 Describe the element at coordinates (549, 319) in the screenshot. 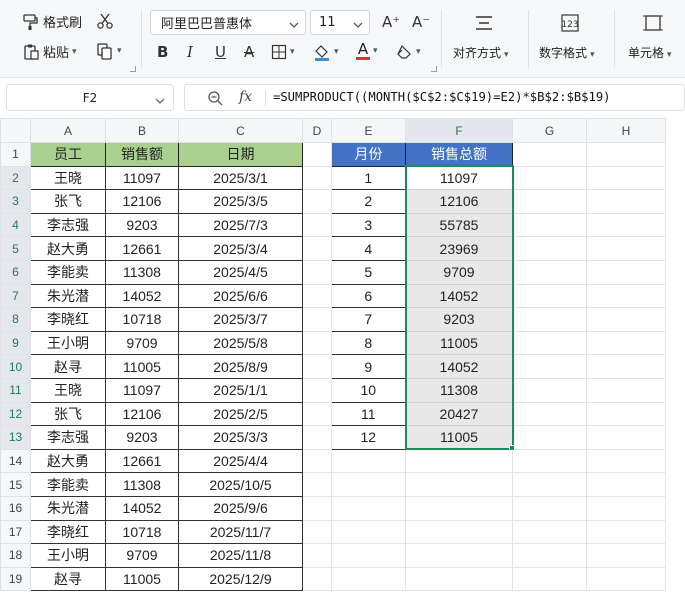

I see `cell-G8` at that location.